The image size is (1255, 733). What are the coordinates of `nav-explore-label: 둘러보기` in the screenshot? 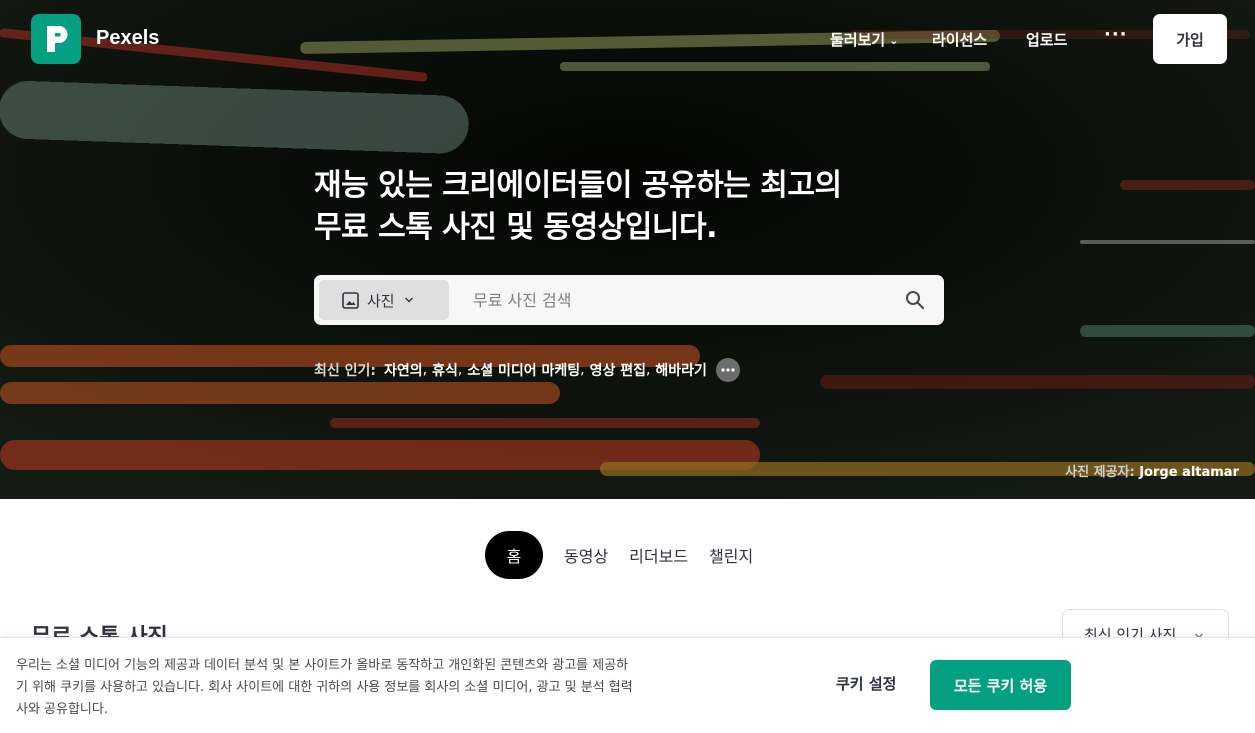 It's located at (858, 40).